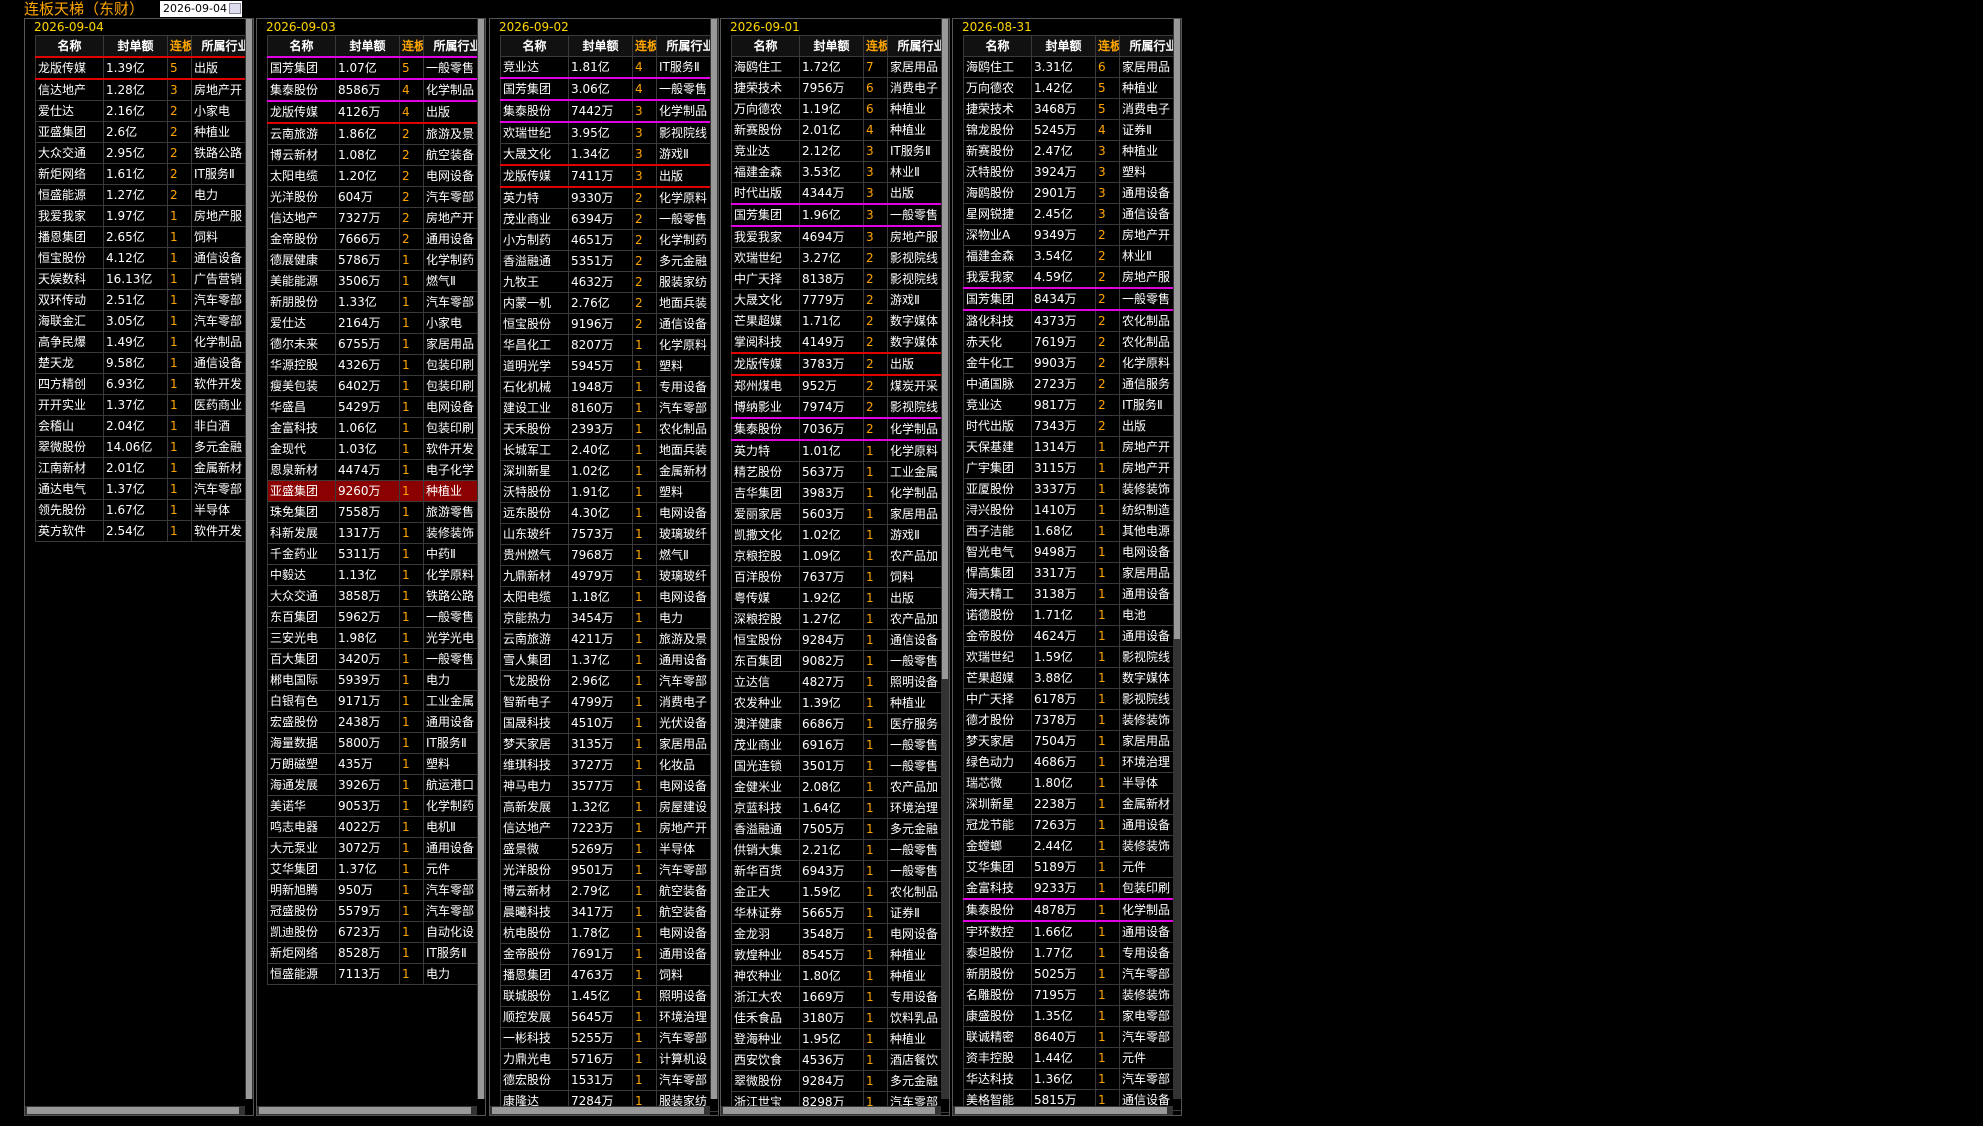  I want to click on table-row: 凯迪股份 6723万 1 自动化设, so click(376, 932).